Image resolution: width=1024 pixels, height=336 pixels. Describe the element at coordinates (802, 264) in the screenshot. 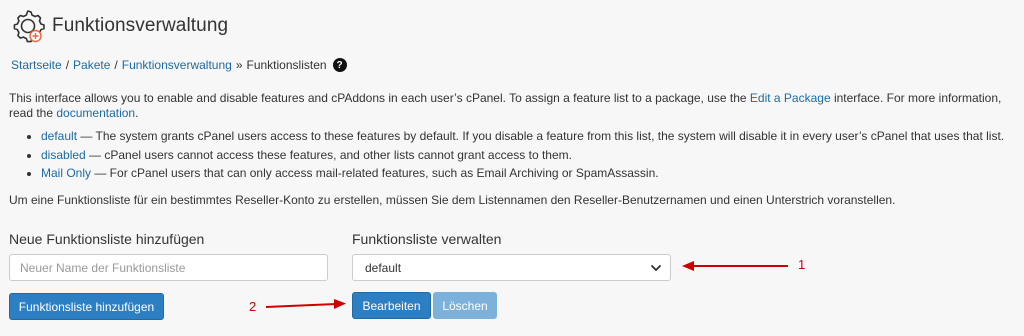

I see `annotation-number-1: 1` at that location.